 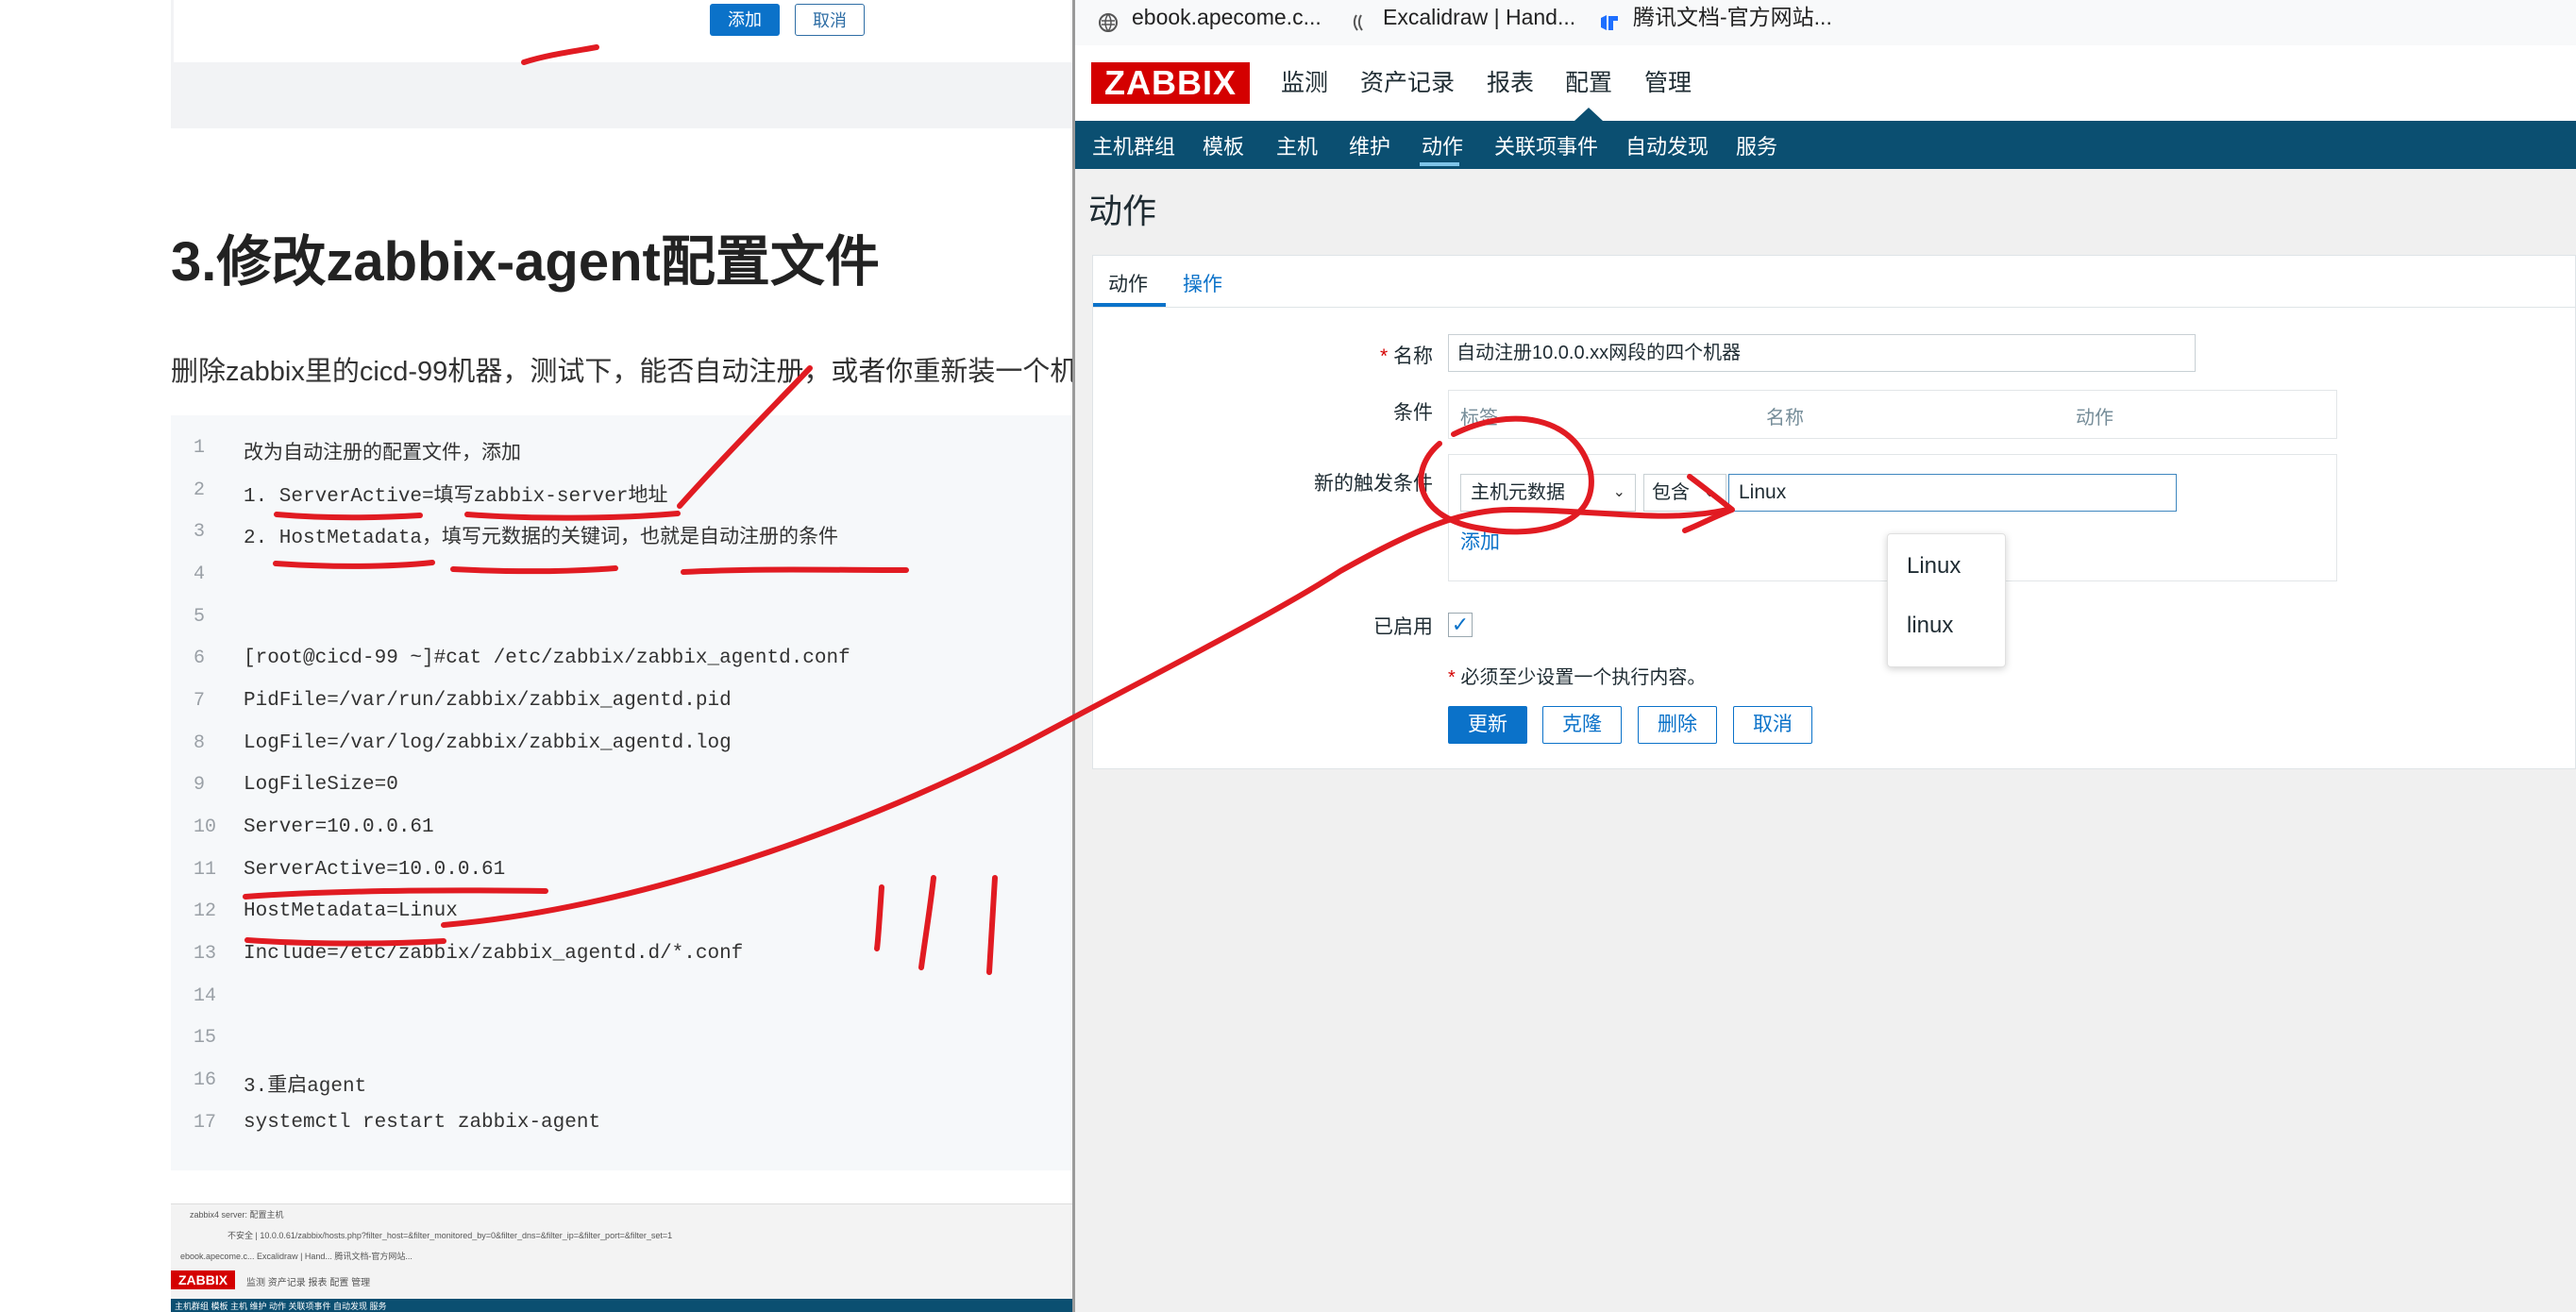 I want to click on submenu-maintenance: 维护, so click(x=1370, y=145).